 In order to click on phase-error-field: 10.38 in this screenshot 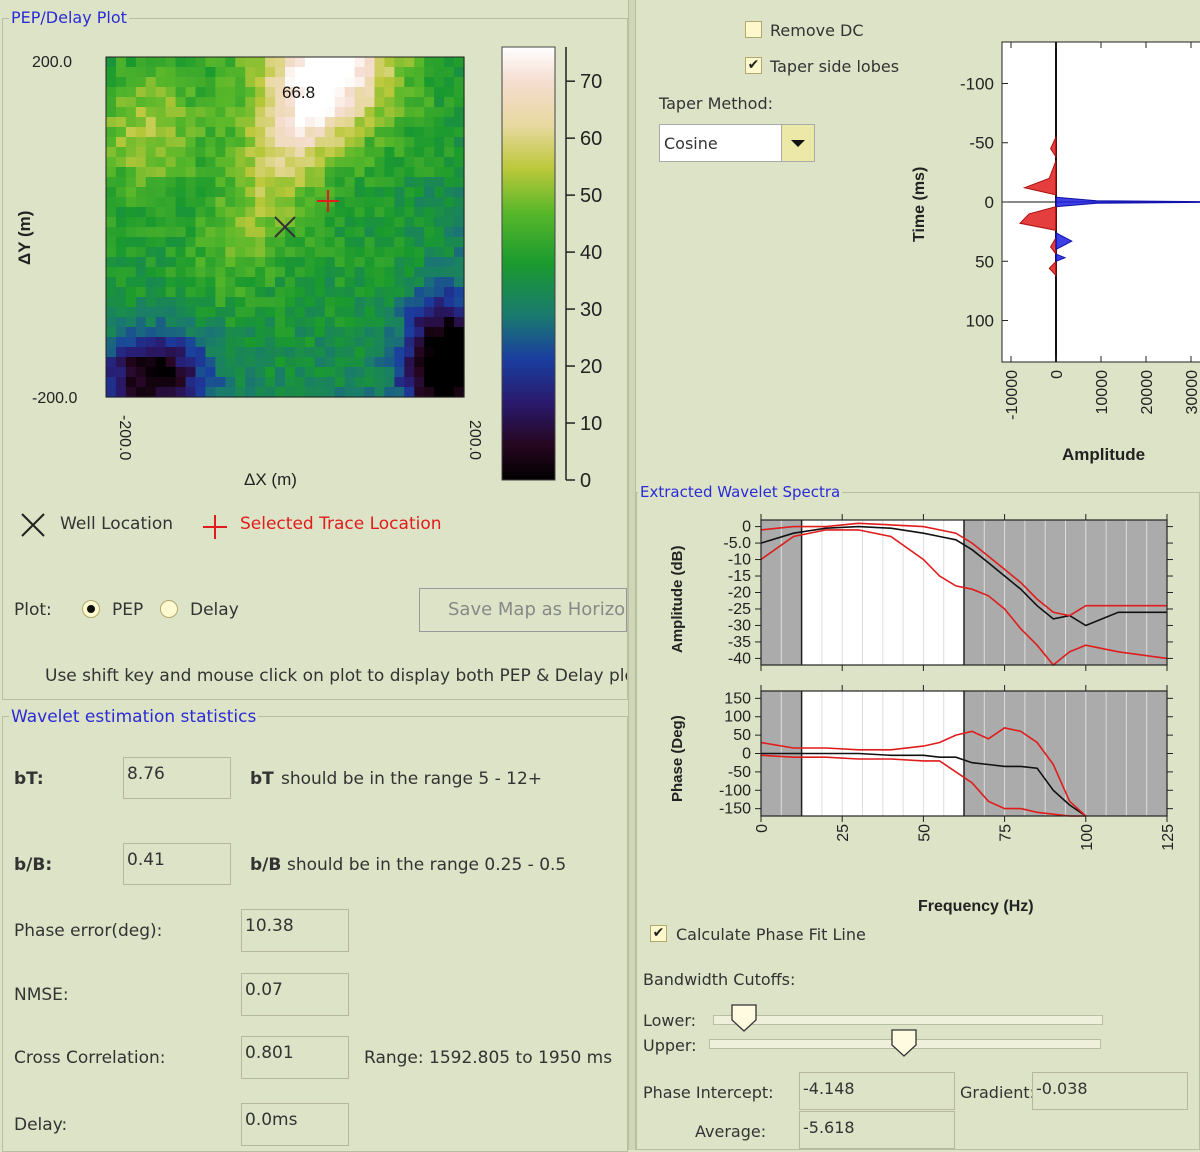, I will do `click(295, 930)`.